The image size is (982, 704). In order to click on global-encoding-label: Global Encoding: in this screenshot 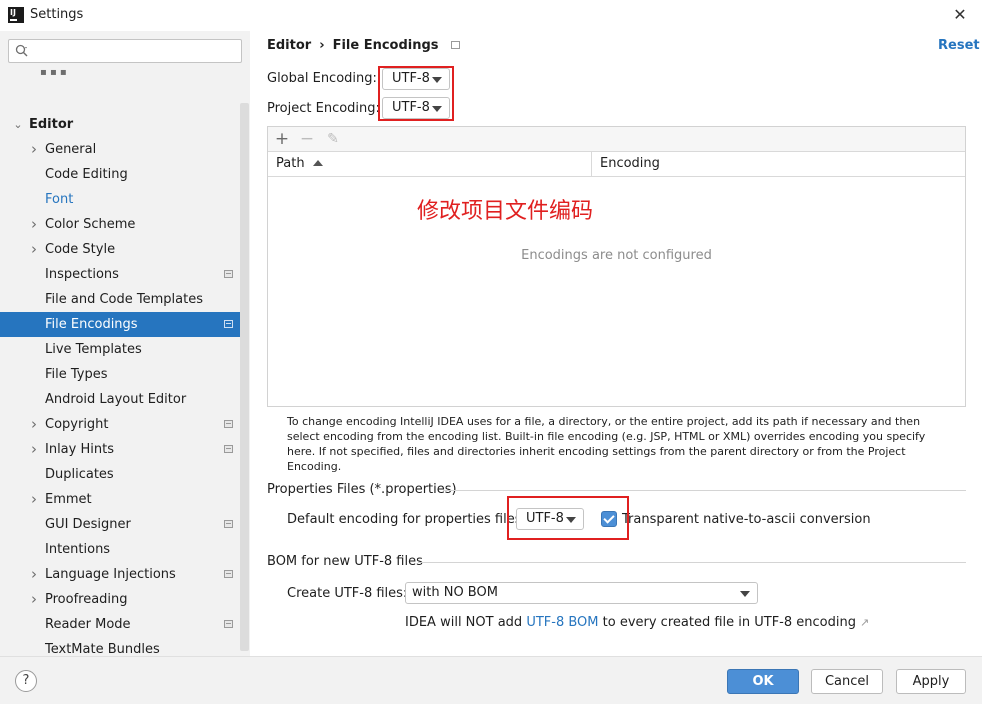, I will do `click(322, 78)`.